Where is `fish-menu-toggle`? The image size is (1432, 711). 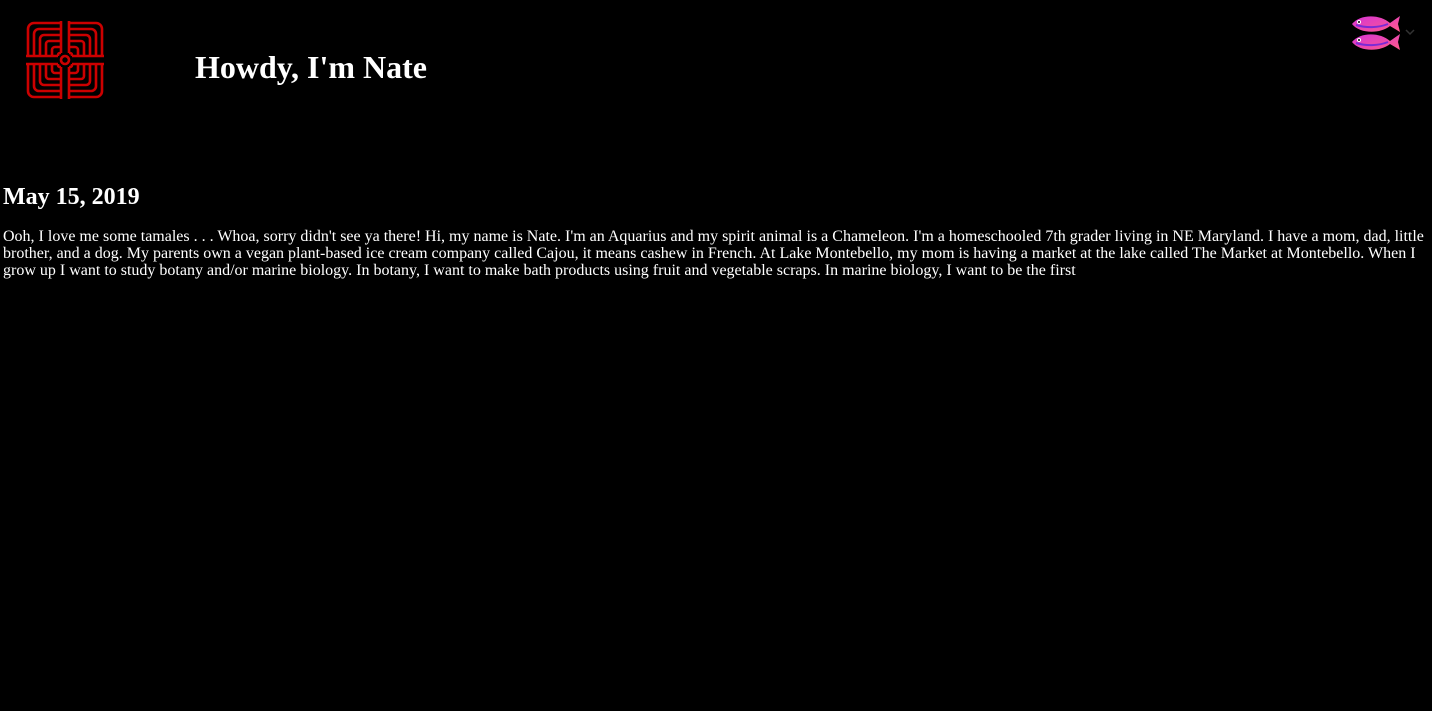
fish-menu-toggle is located at coordinates (1385, 34).